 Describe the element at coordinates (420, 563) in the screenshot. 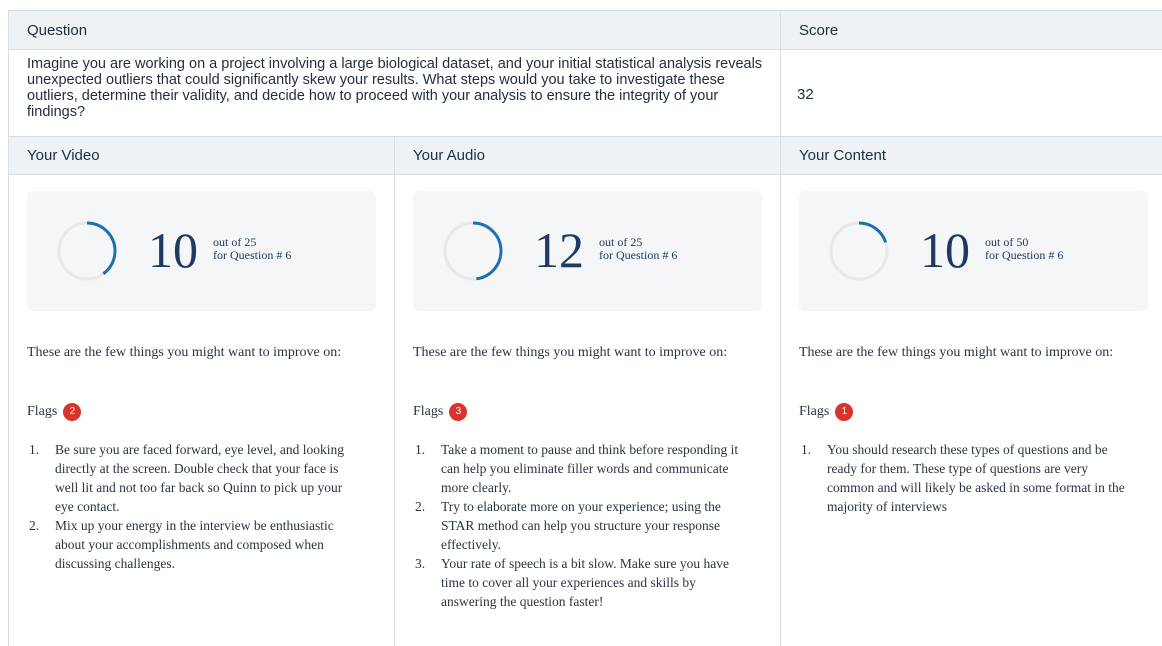

I see `feedback-item-number: 3.` at that location.